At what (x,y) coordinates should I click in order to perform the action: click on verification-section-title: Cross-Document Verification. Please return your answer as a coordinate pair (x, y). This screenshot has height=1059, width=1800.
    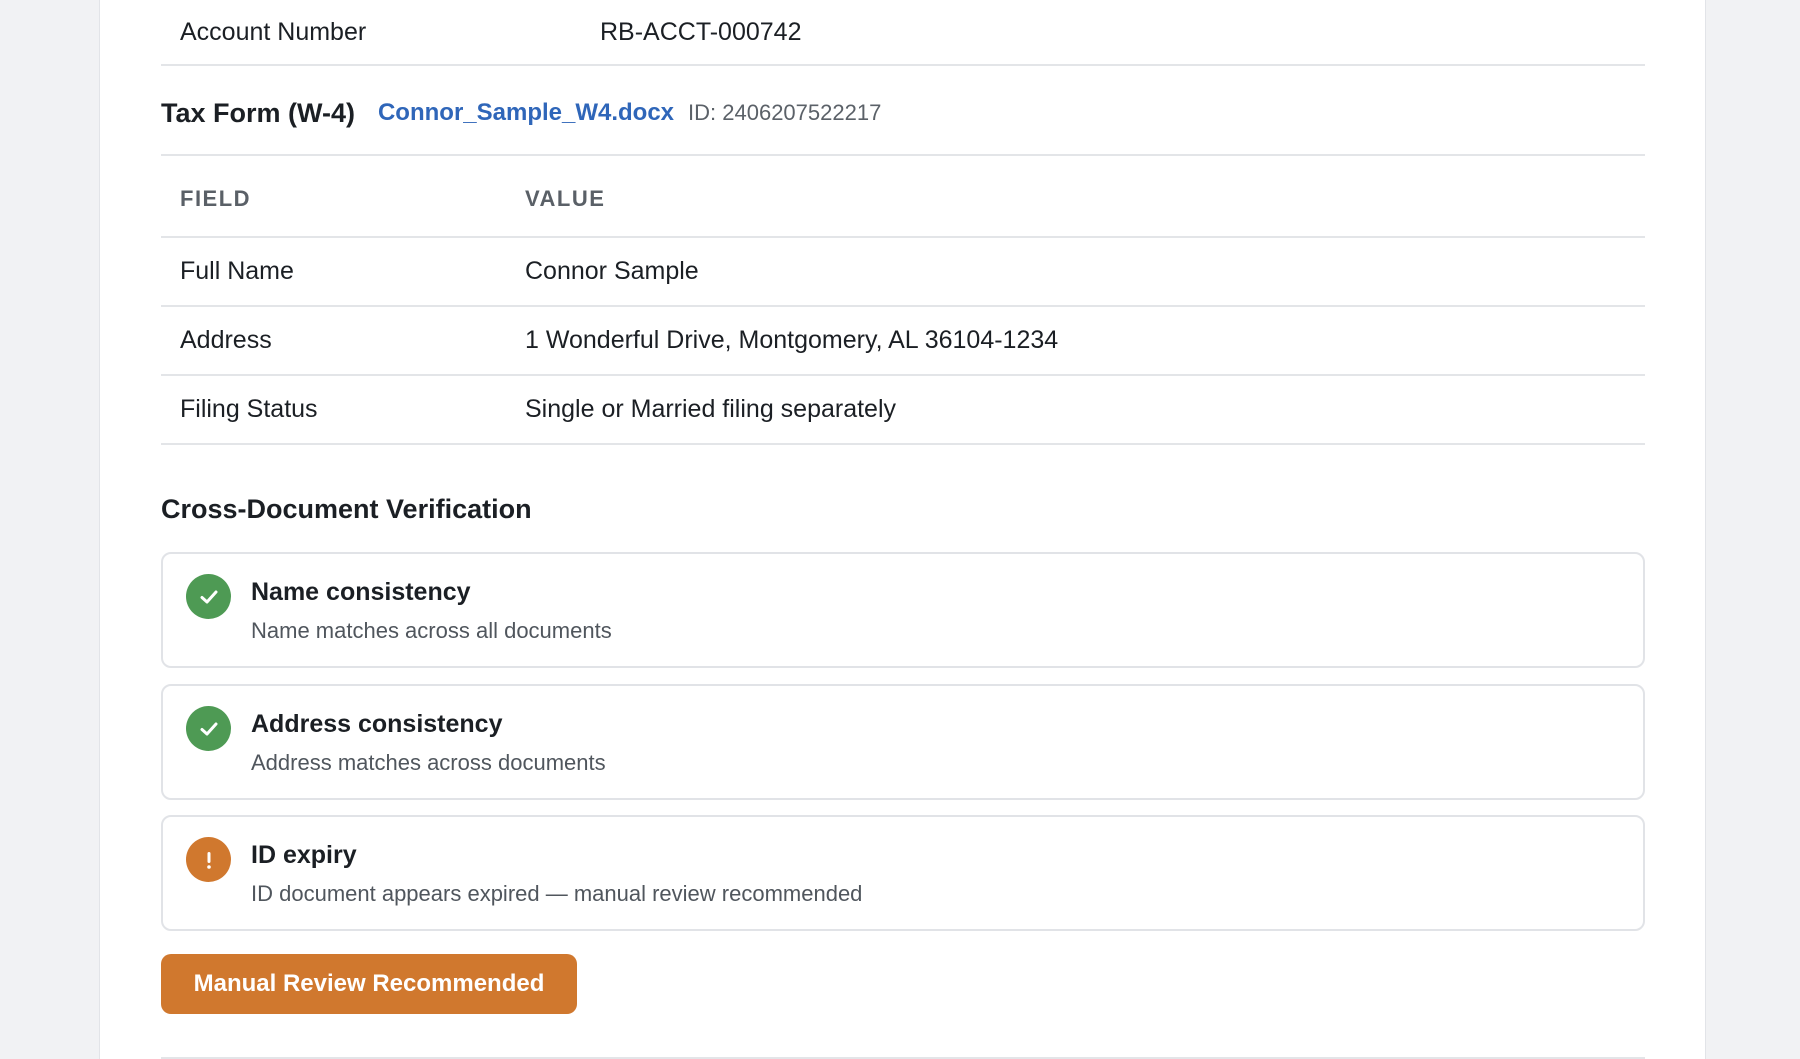
    Looking at the image, I should click on (346, 509).